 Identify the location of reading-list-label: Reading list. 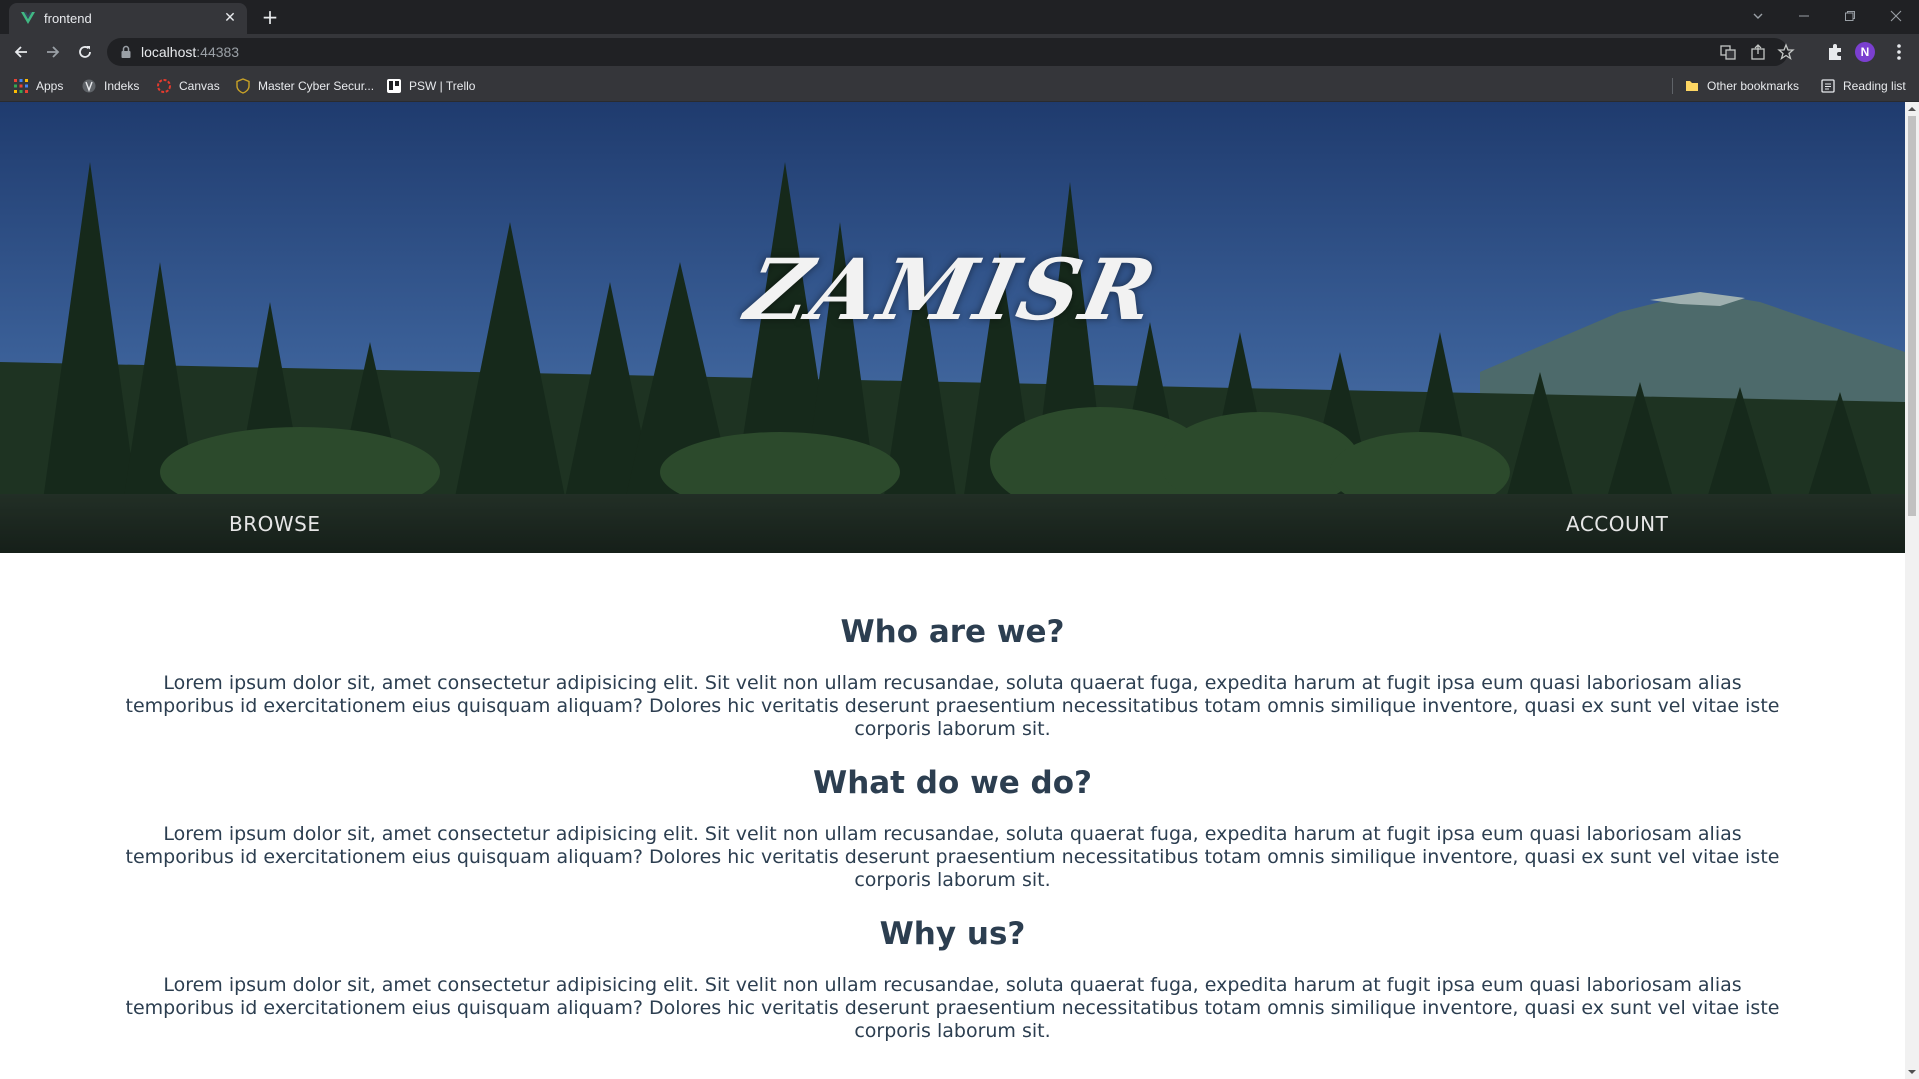
(1874, 86).